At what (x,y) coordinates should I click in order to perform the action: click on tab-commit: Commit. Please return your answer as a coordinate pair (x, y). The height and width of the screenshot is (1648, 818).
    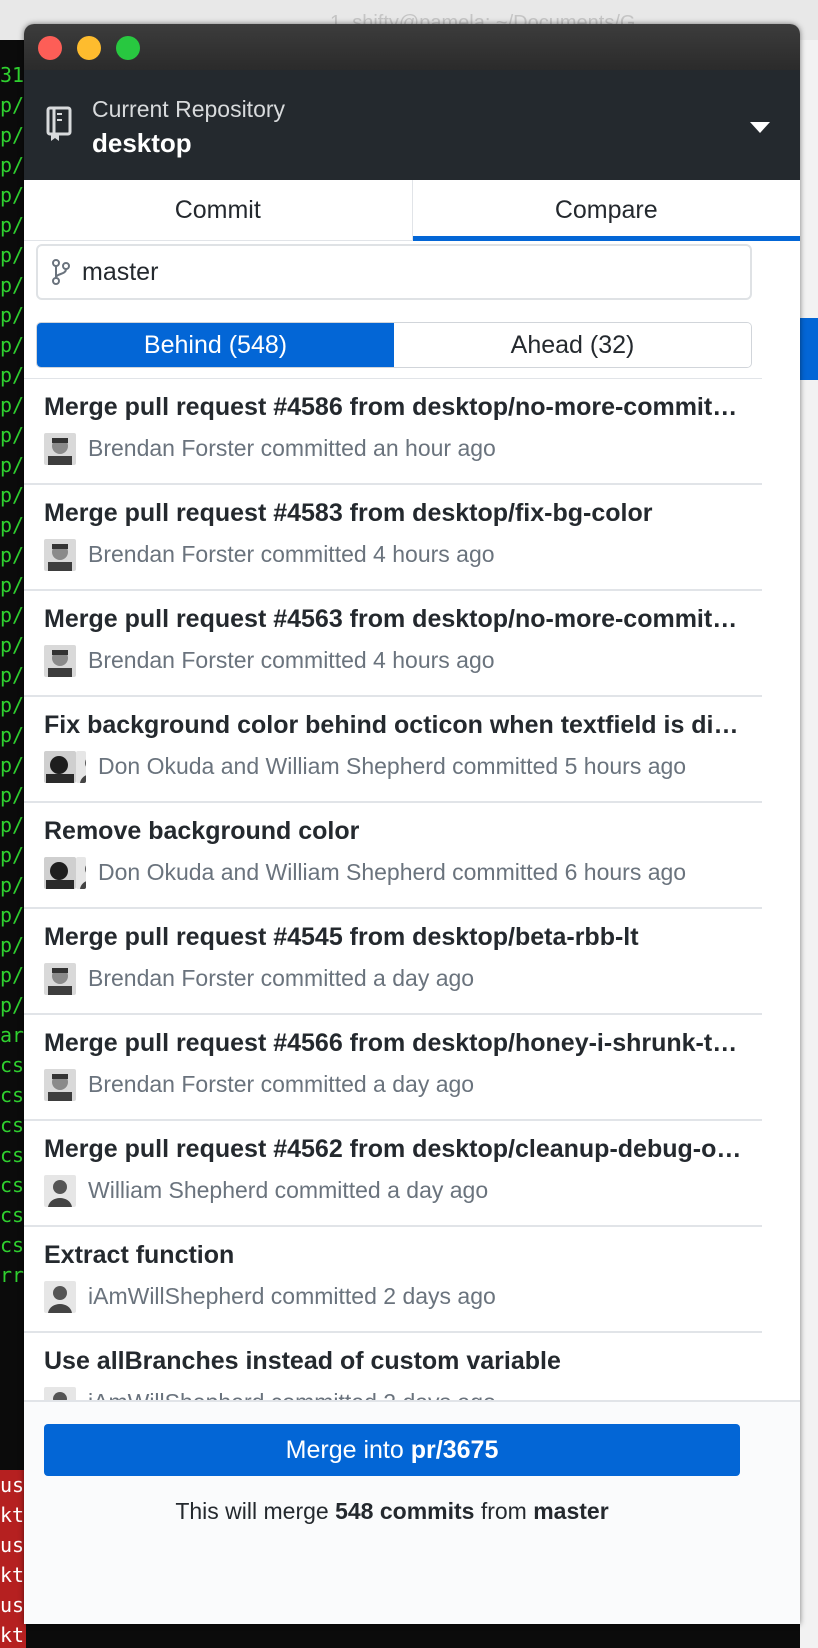
    Looking at the image, I should click on (218, 210).